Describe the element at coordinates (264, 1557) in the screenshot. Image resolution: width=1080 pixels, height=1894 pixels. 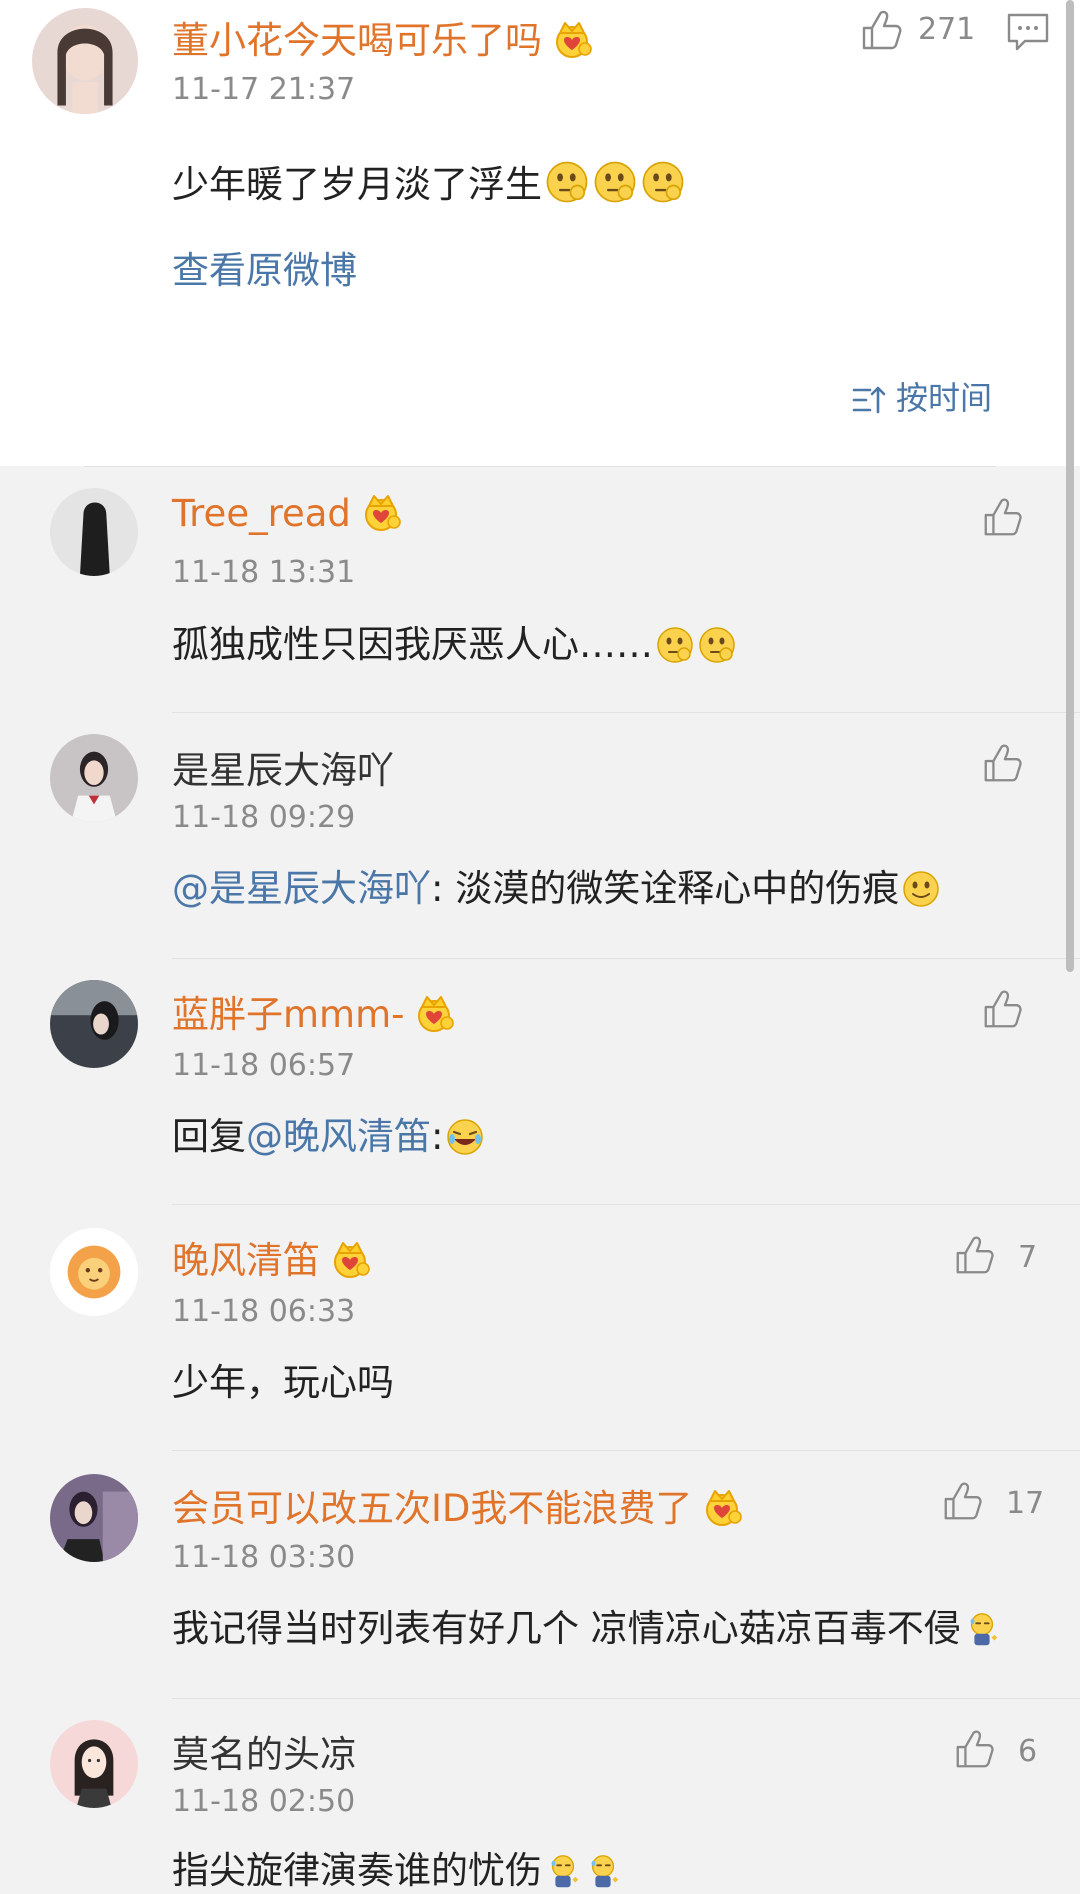
I see `comment-time: 11-18 03:30` at that location.